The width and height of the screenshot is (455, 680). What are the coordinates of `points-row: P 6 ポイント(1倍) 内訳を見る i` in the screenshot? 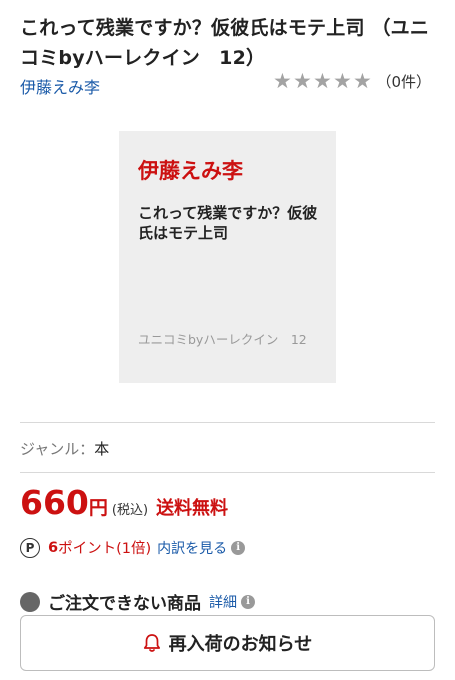 It's located at (133, 547).